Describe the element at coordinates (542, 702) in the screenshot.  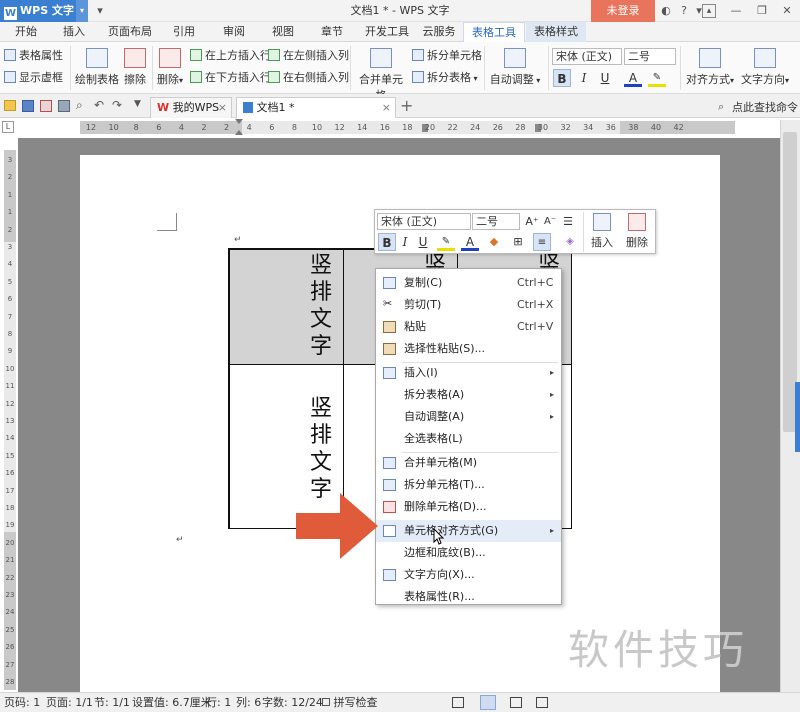
I see `web-view-icon` at that location.